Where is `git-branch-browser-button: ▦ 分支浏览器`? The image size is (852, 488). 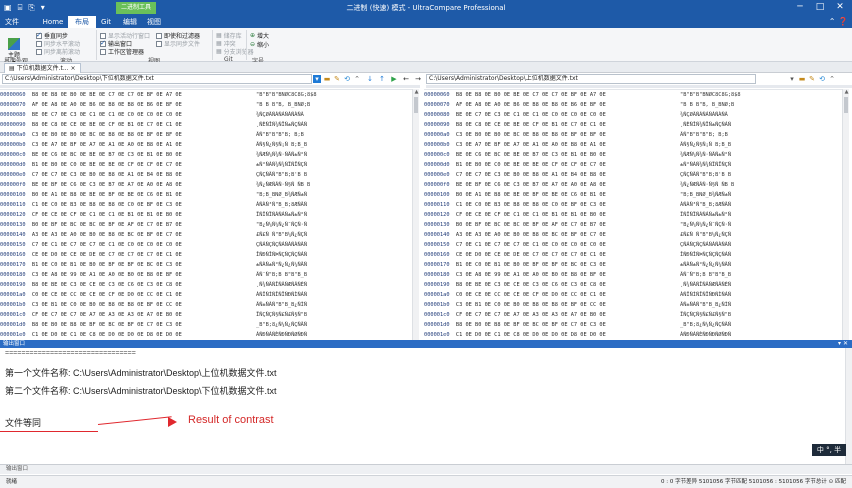
git-branch-browser-button: ▦ 分支浏览器 is located at coordinates (235, 51).